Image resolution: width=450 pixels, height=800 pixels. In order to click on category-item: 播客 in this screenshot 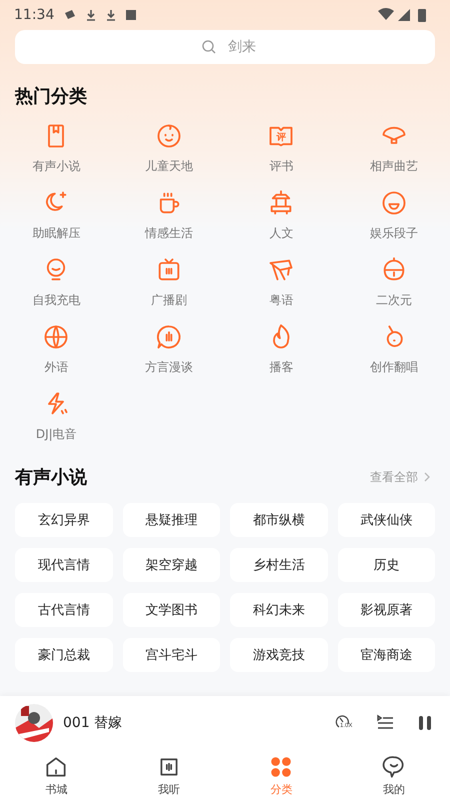, I will do `click(281, 349)`.